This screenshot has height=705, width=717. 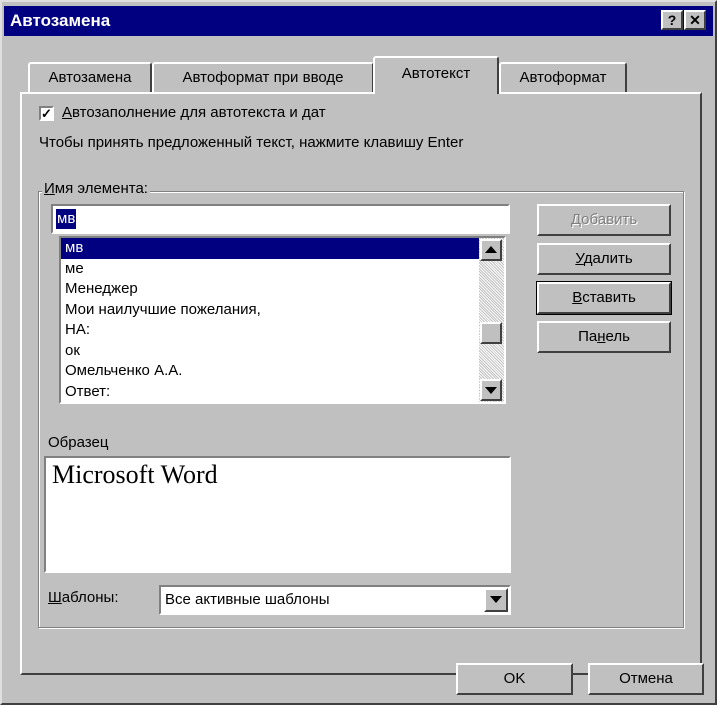 What do you see at coordinates (672, 20) in the screenshot?
I see `help-button: ?` at bounding box center [672, 20].